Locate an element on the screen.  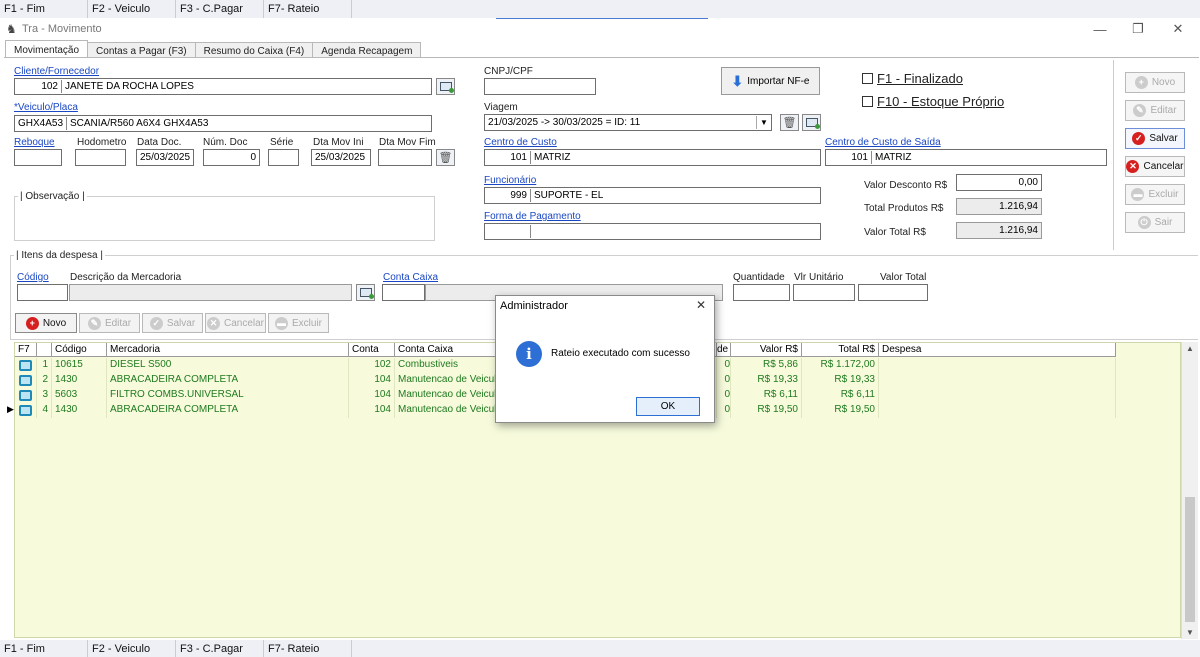
hodometro-field is located at coordinates (100, 157).